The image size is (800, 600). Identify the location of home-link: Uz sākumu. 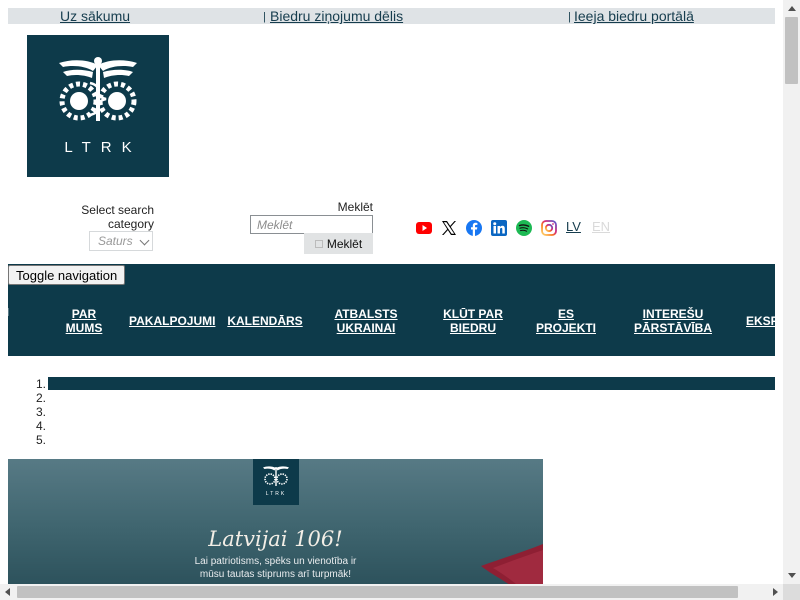
(95, 16).